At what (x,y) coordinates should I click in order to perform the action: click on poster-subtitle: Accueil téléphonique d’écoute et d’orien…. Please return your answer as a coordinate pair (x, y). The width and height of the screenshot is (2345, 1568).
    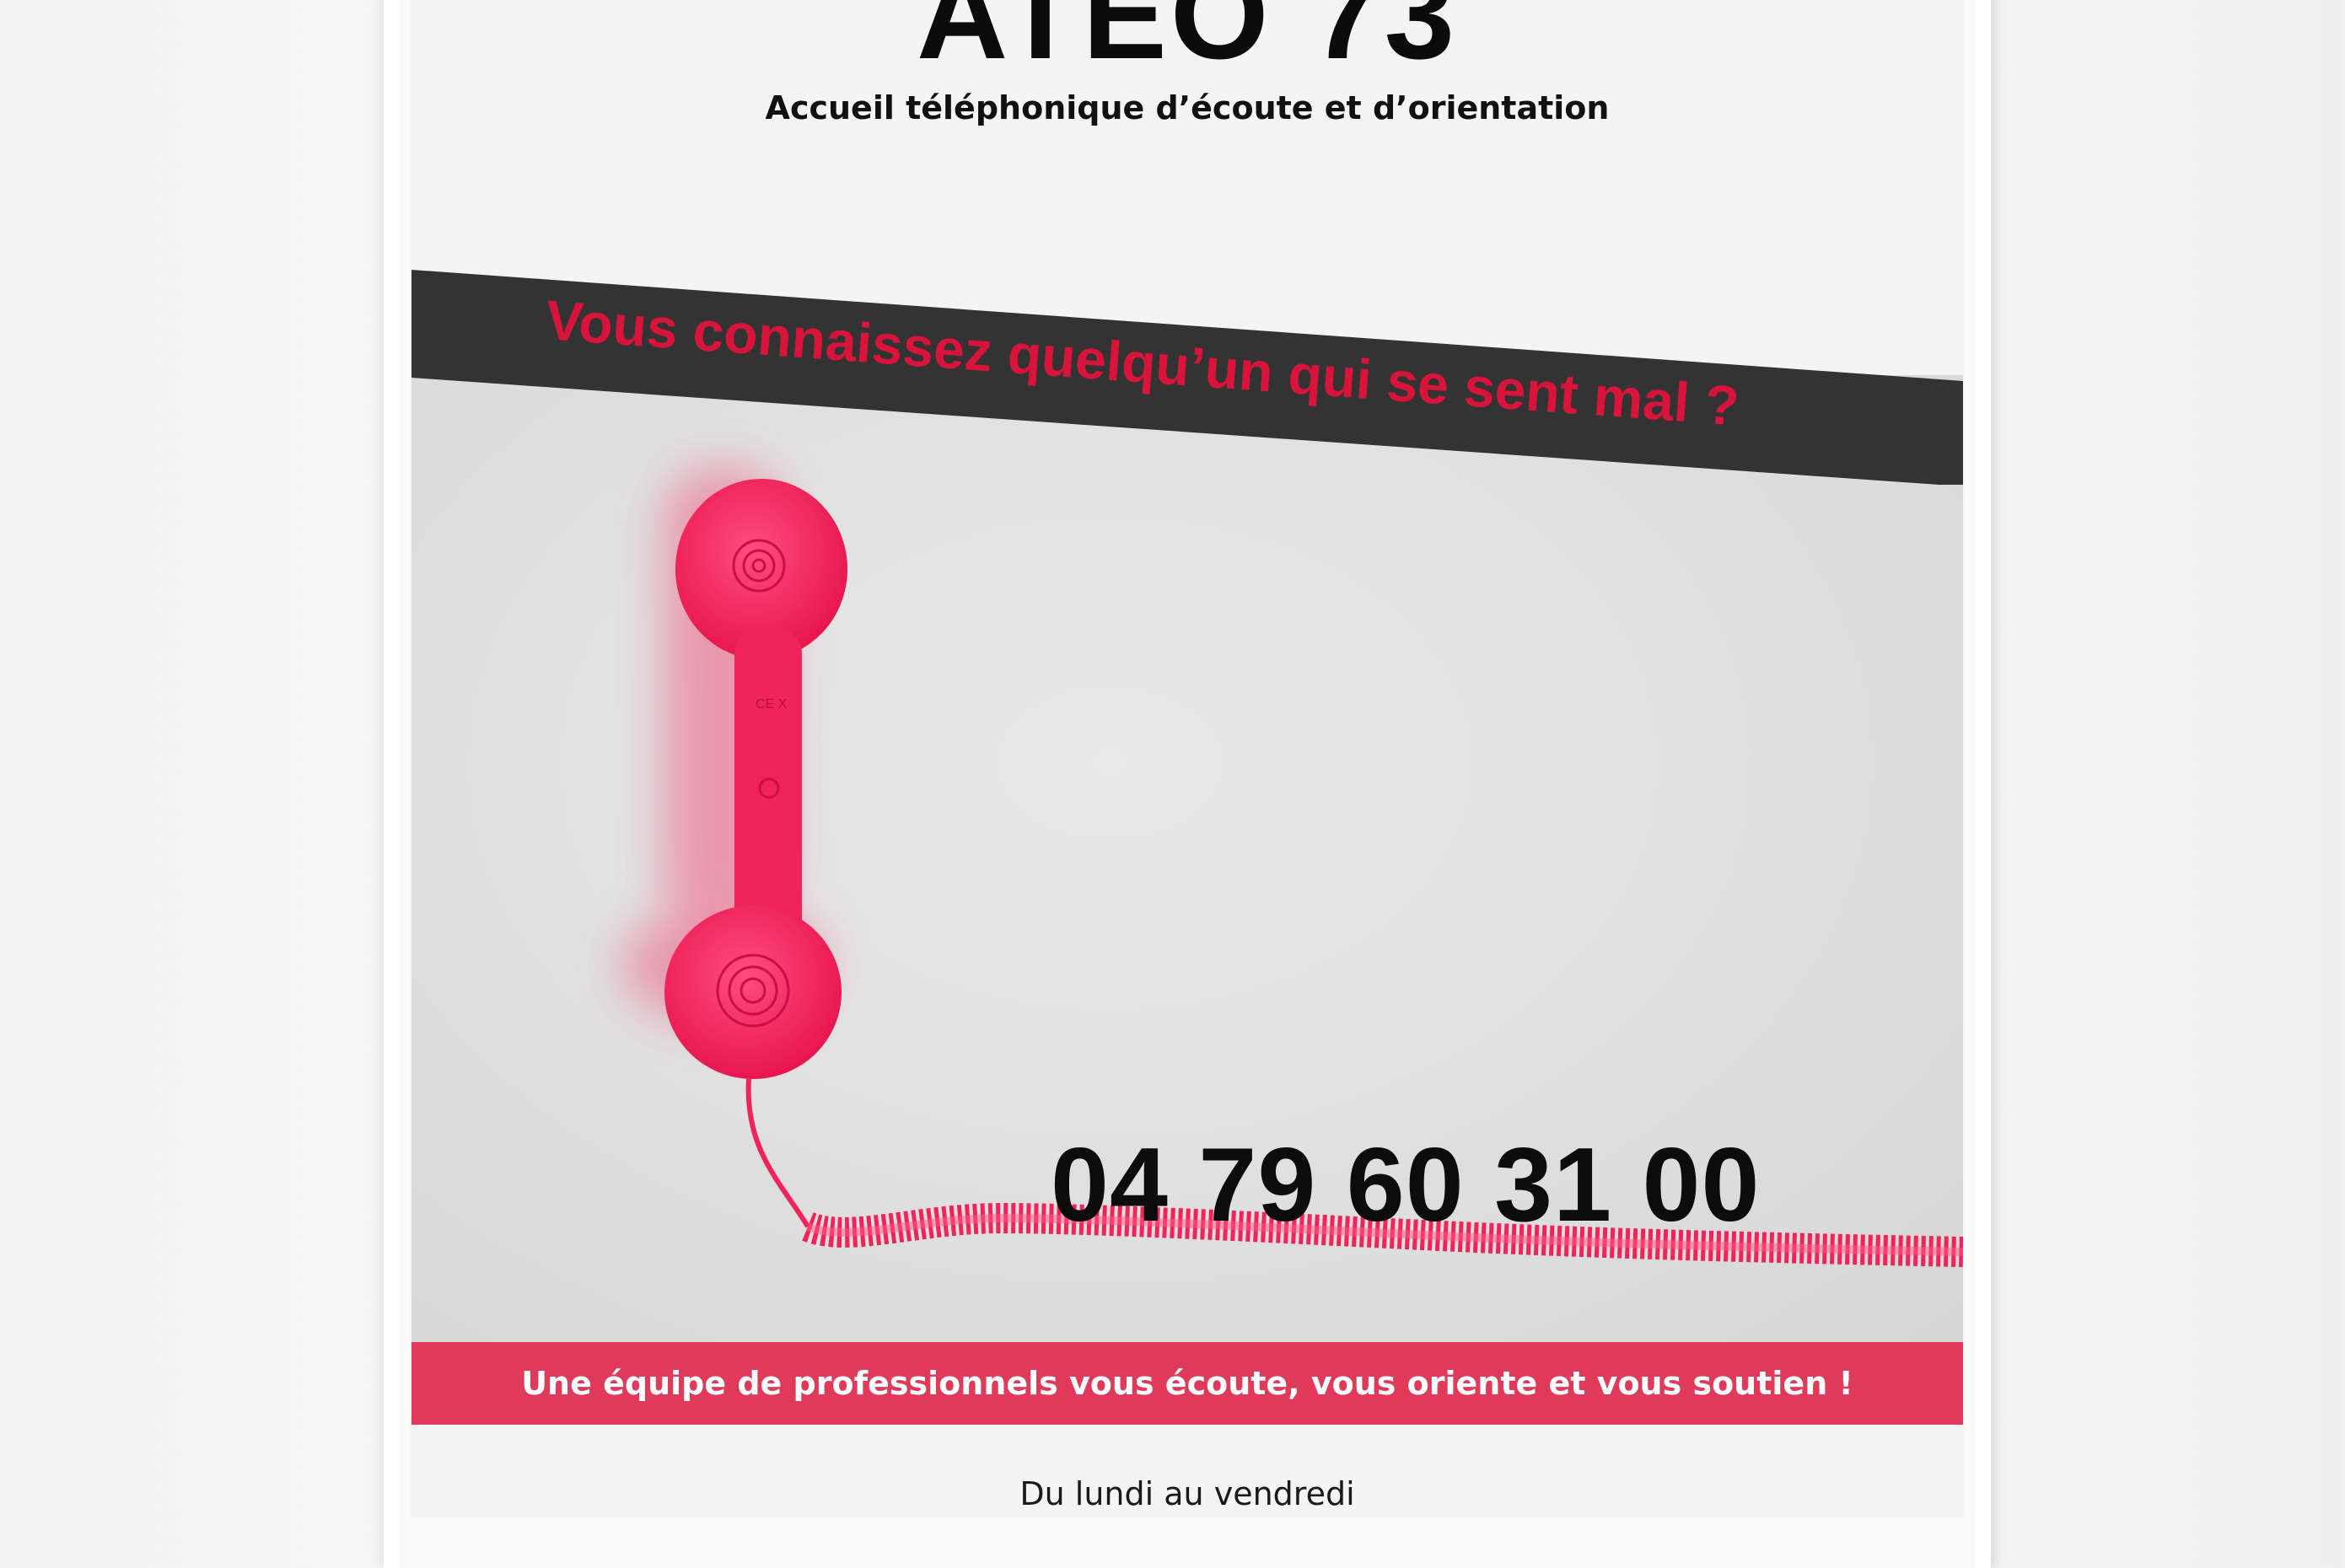
    Looking at the image, I should click on (1187, 108).